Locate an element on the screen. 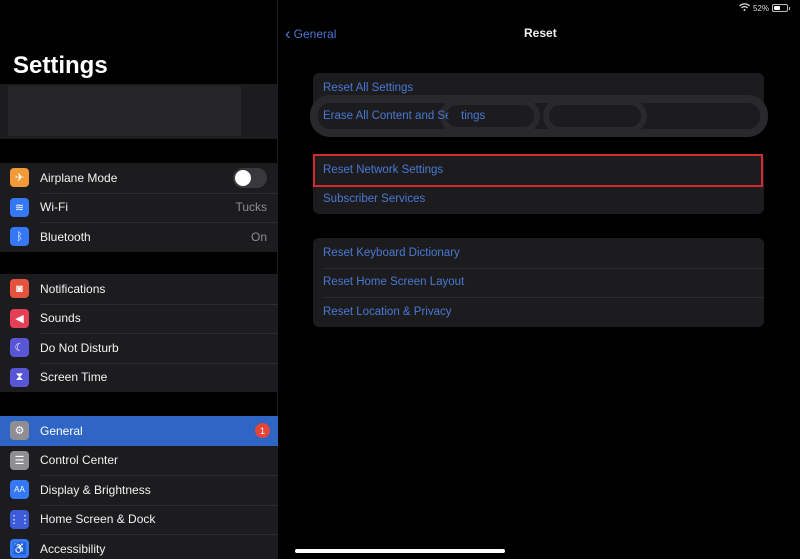  sidebar-item-label: General is located at coordinates (61, 430).